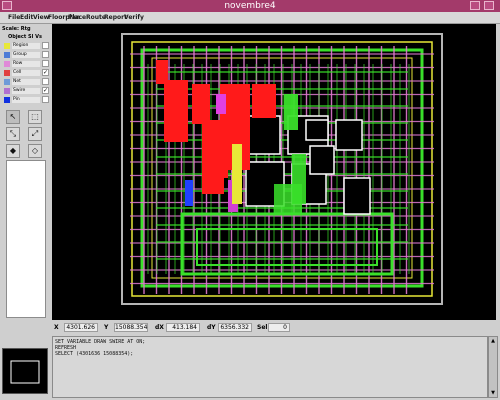 Image resolution: width=500 pixels, height=400 pixels. Describe the element at coordinates (159, 327) in the screenshot. I see `dx-label: dX` at that location.